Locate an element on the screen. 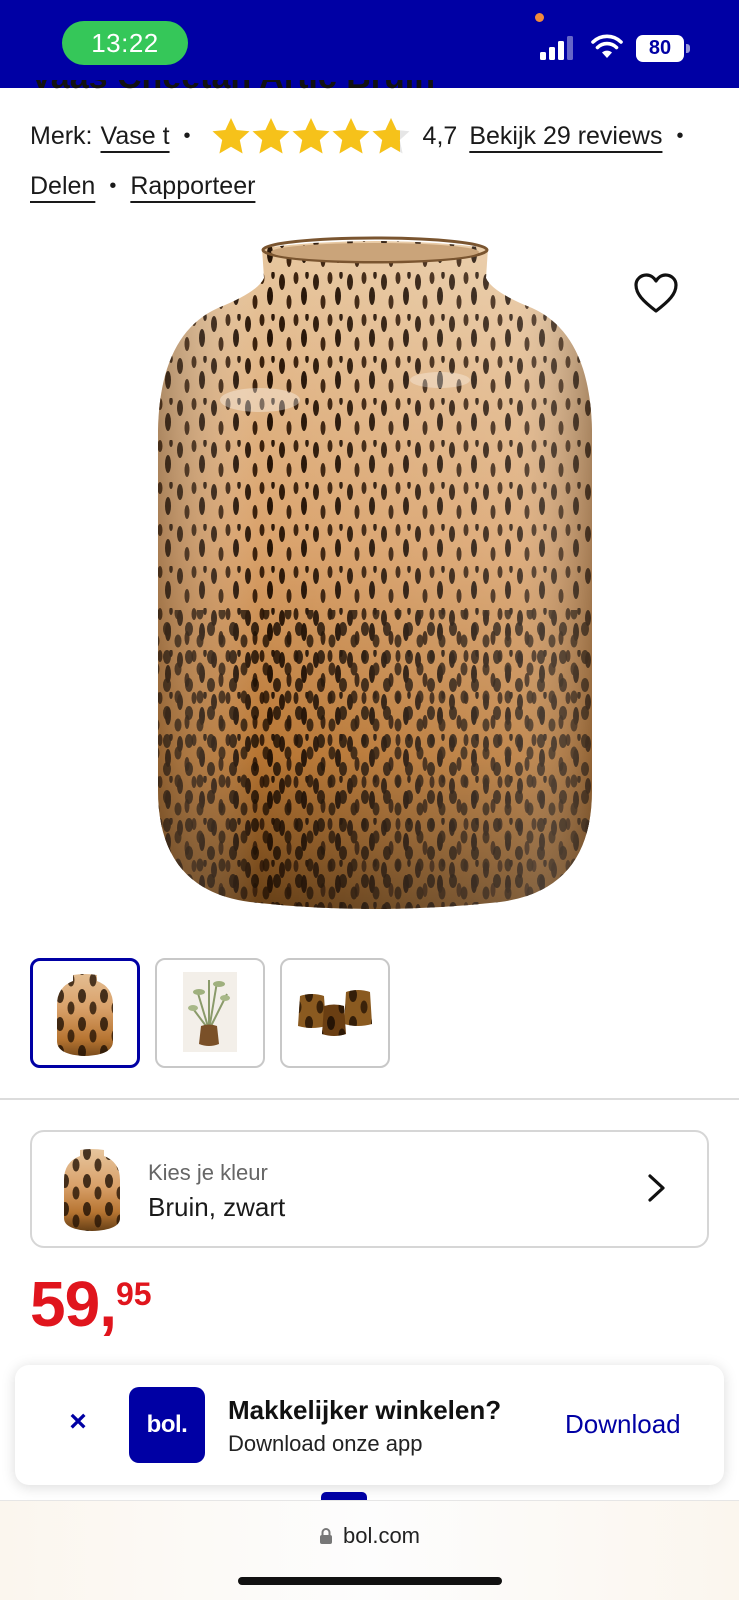 This screenshot has height=1600, width=739. privacy-indicator-dot is located at coordinates (539, 17).